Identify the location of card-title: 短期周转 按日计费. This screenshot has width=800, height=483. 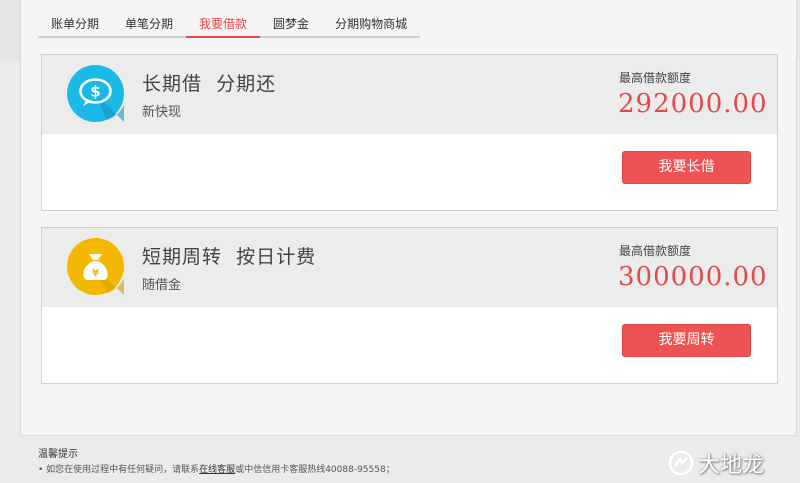
(229, 257).